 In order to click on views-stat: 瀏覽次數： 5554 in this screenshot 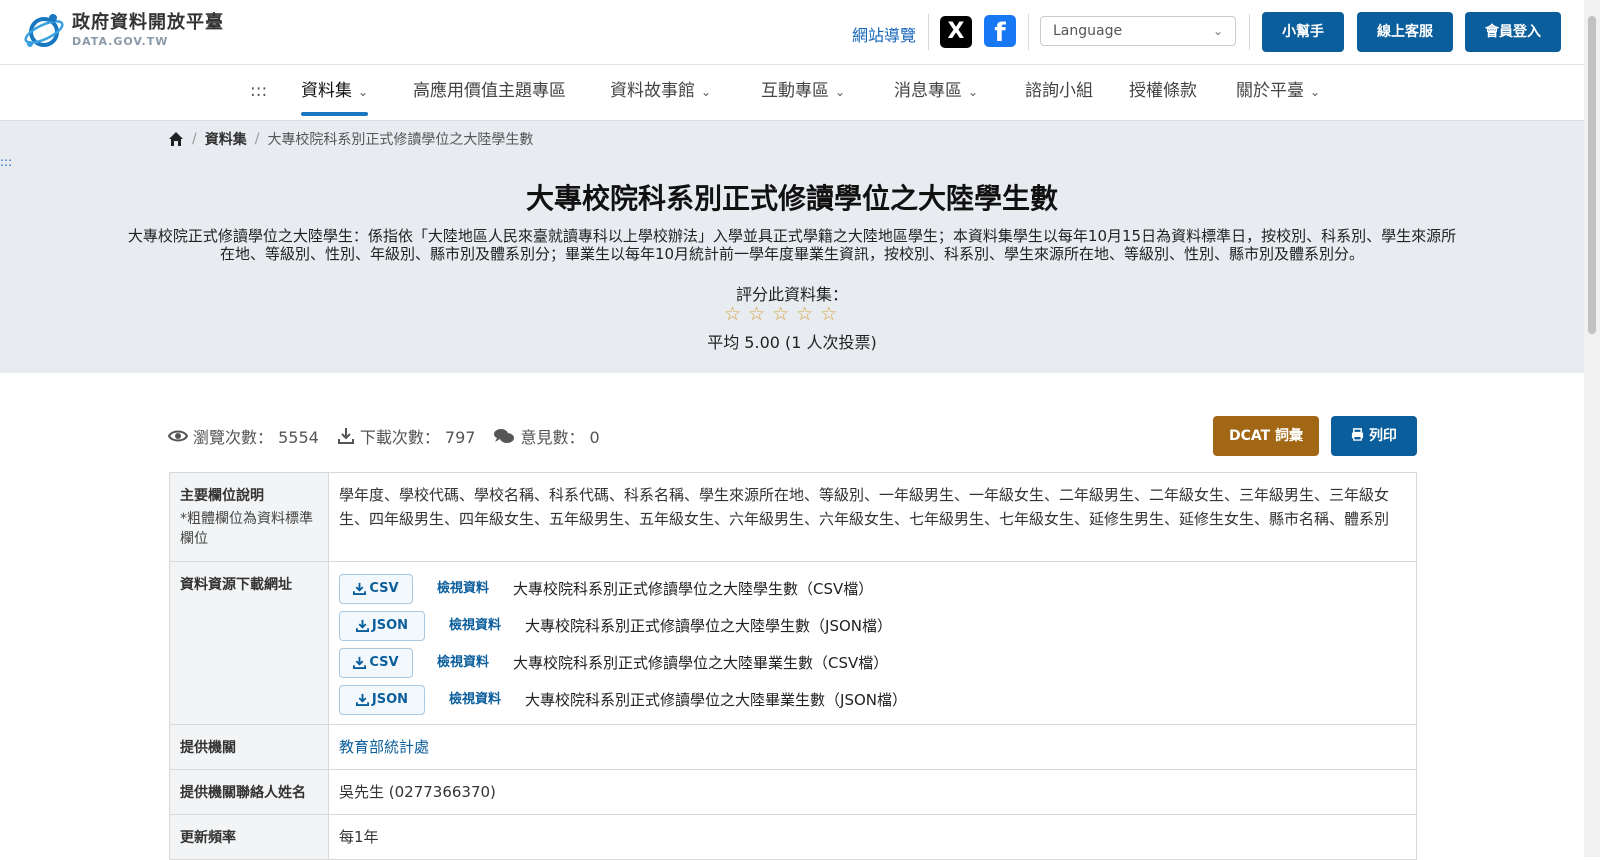, I will do `click(243, 436)`.